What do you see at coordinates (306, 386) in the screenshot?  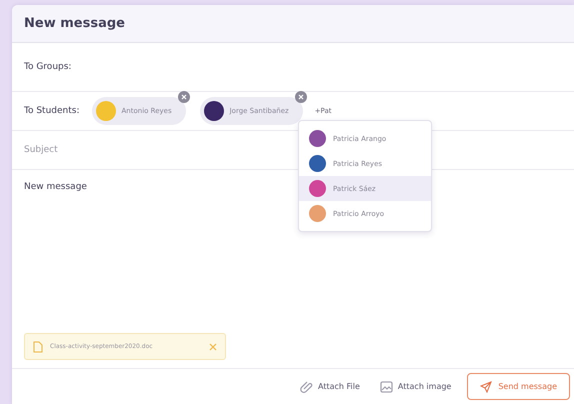 I see `paperclip-icon` at bounding box center [306, 386].